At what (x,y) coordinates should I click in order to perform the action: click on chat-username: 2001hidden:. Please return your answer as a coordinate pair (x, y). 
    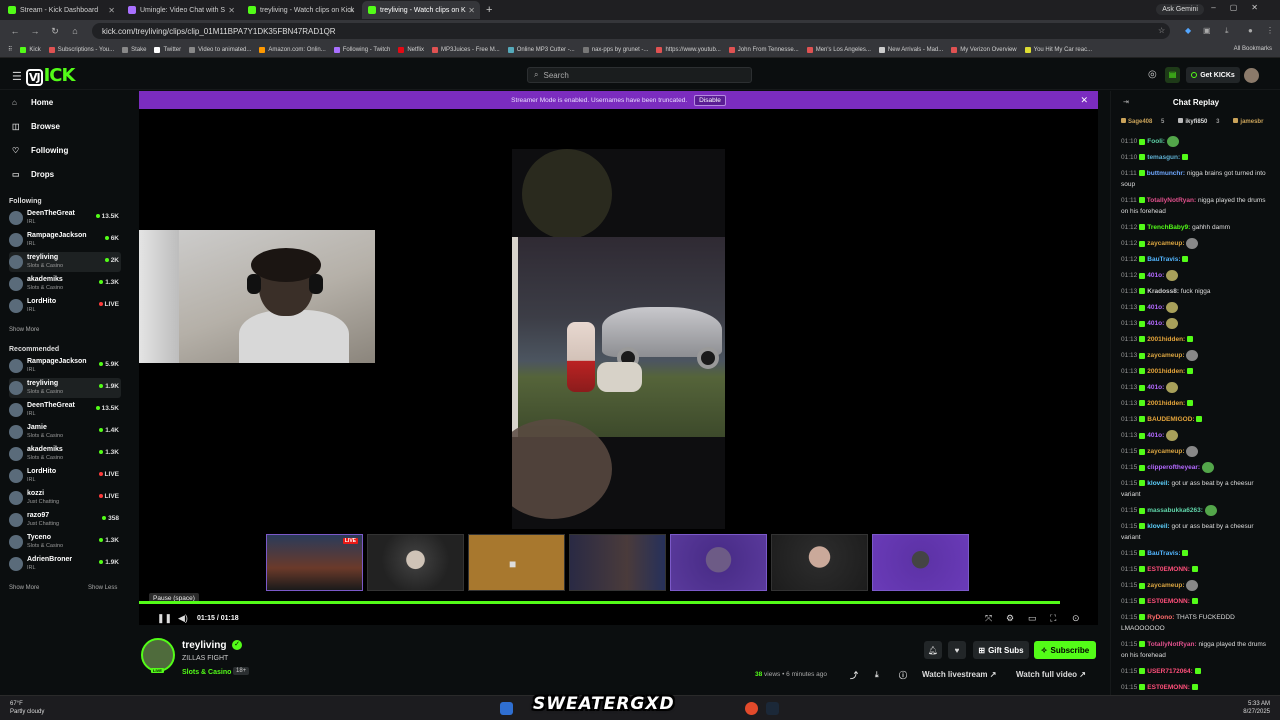
    Looking at the image, I should click on (1166, 339).